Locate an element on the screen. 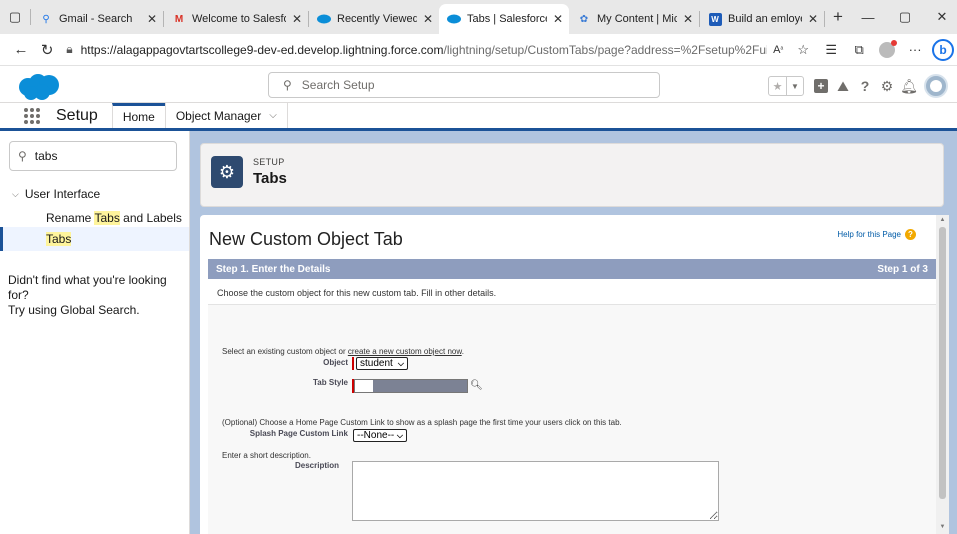 The height and width of the screenshot is (534, 957). intro-text: . is located at coordinates (462, 351).